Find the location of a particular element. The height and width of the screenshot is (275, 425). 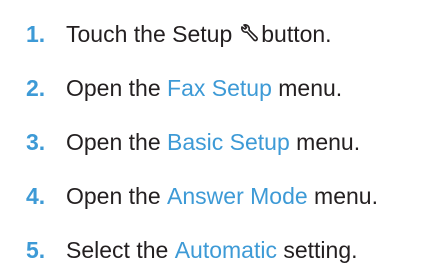

step-text: Select the Automatic setting. is located at coordinates (212, 250).